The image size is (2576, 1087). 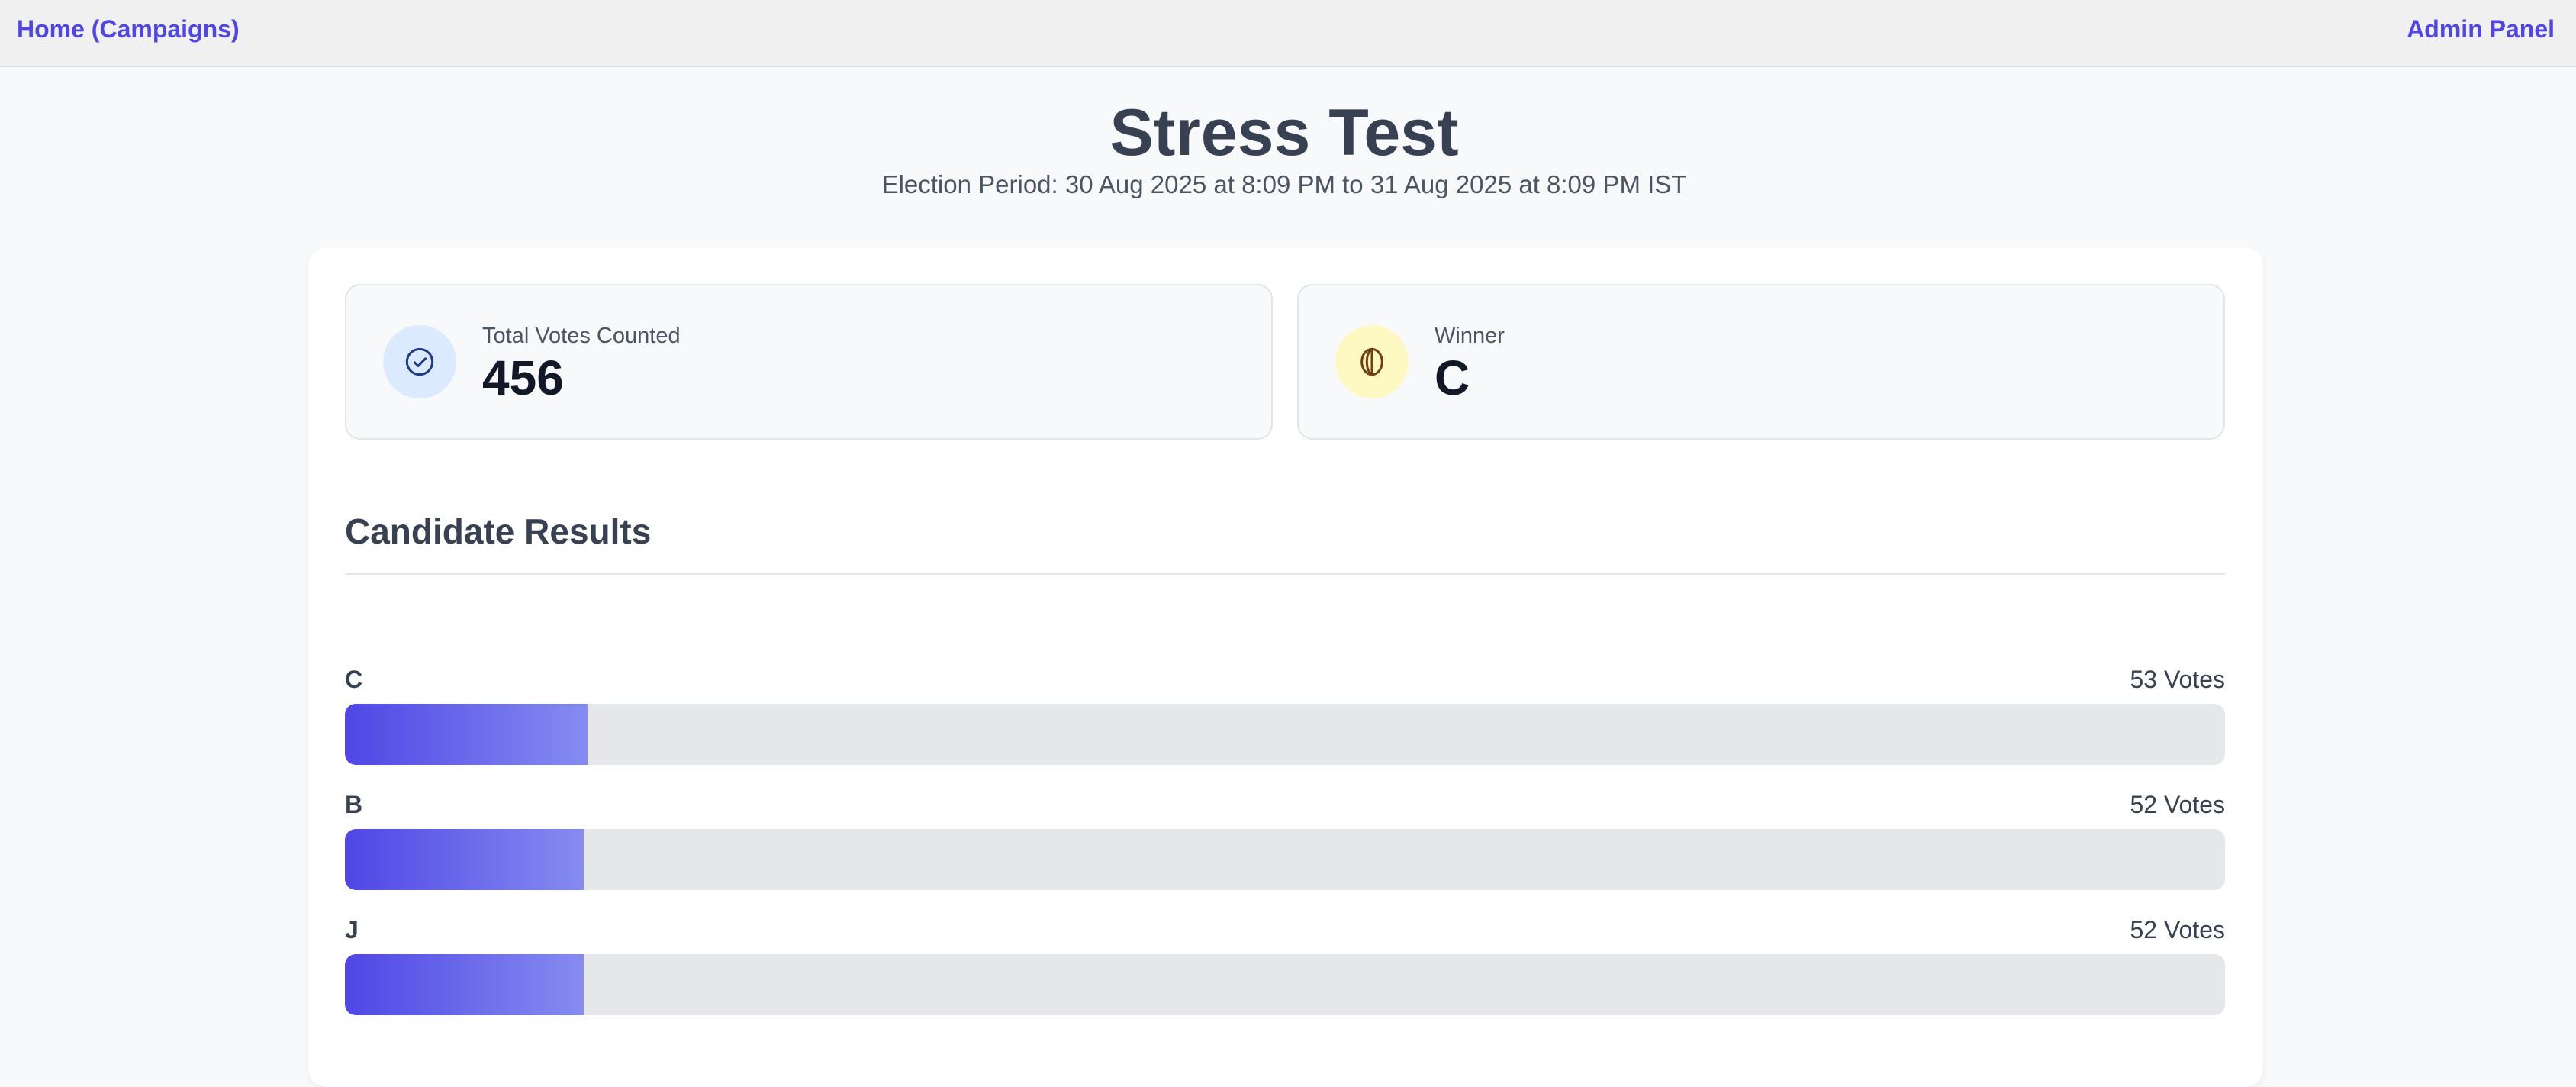 What do you see at coordinates (419, 361) in the screenshot?
I see `check-circle-icon` at bounding box center [419, 361].